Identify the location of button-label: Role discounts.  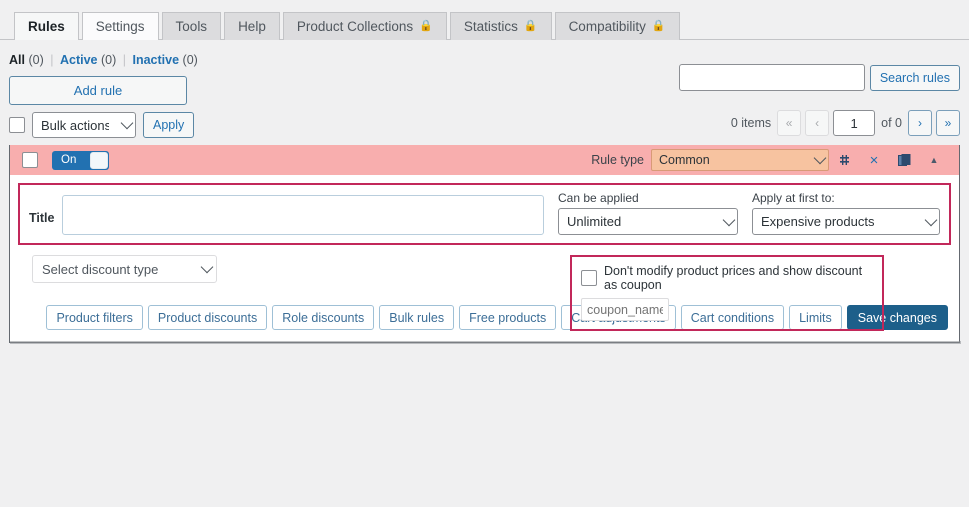
(323, 317).